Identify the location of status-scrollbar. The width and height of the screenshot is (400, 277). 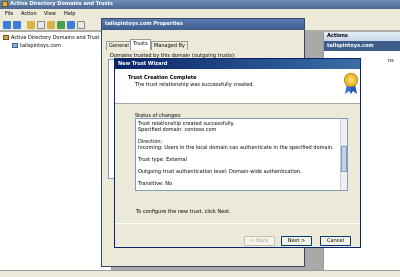
(343, 154).